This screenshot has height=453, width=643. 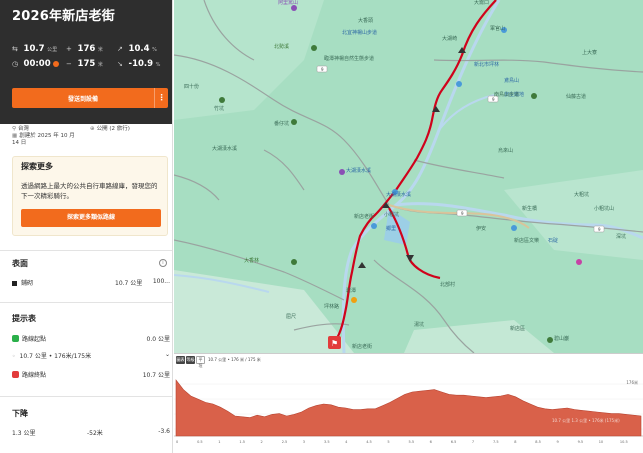 I want to click on map-place-label: 小粗坑, so click(x=391, y=214).